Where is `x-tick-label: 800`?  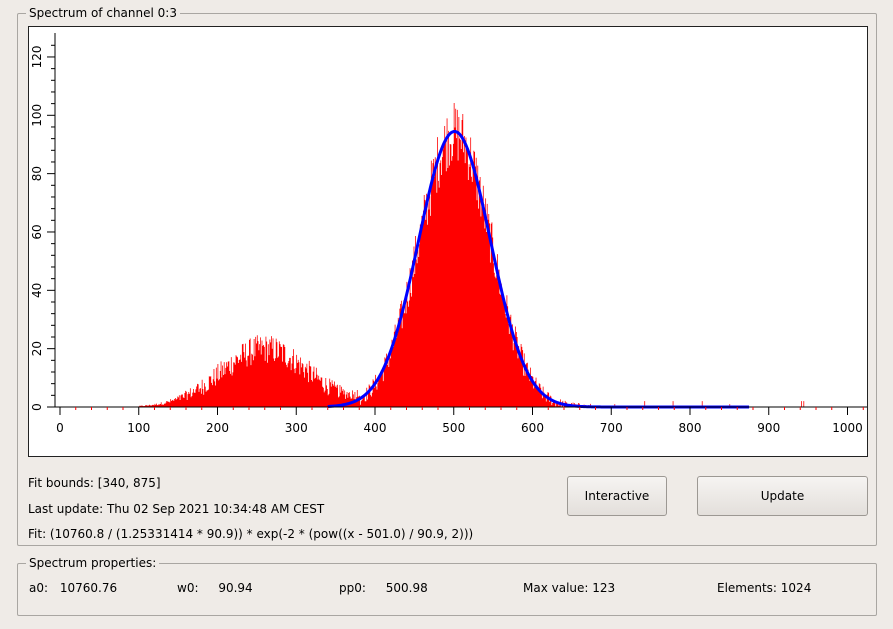 x-tick-label: 800 is located at coordinates (690, 428).